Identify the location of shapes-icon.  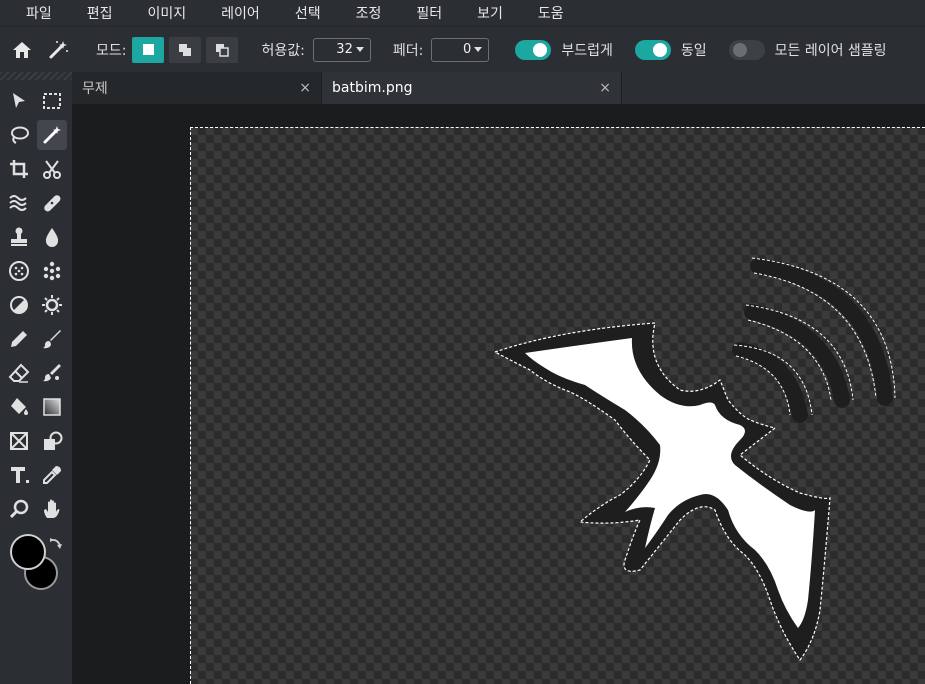
(53, 440).